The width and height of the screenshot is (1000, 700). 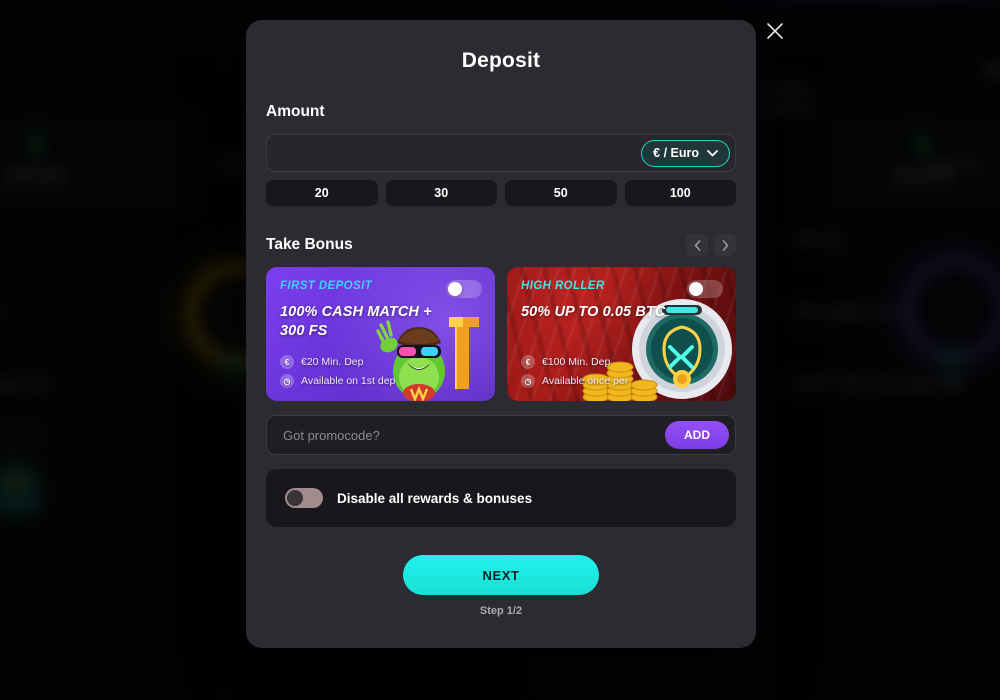 What do you see at coordinates (775, 31) in the screenshot?
I see `close-icon` at bounding box center [775, 31].